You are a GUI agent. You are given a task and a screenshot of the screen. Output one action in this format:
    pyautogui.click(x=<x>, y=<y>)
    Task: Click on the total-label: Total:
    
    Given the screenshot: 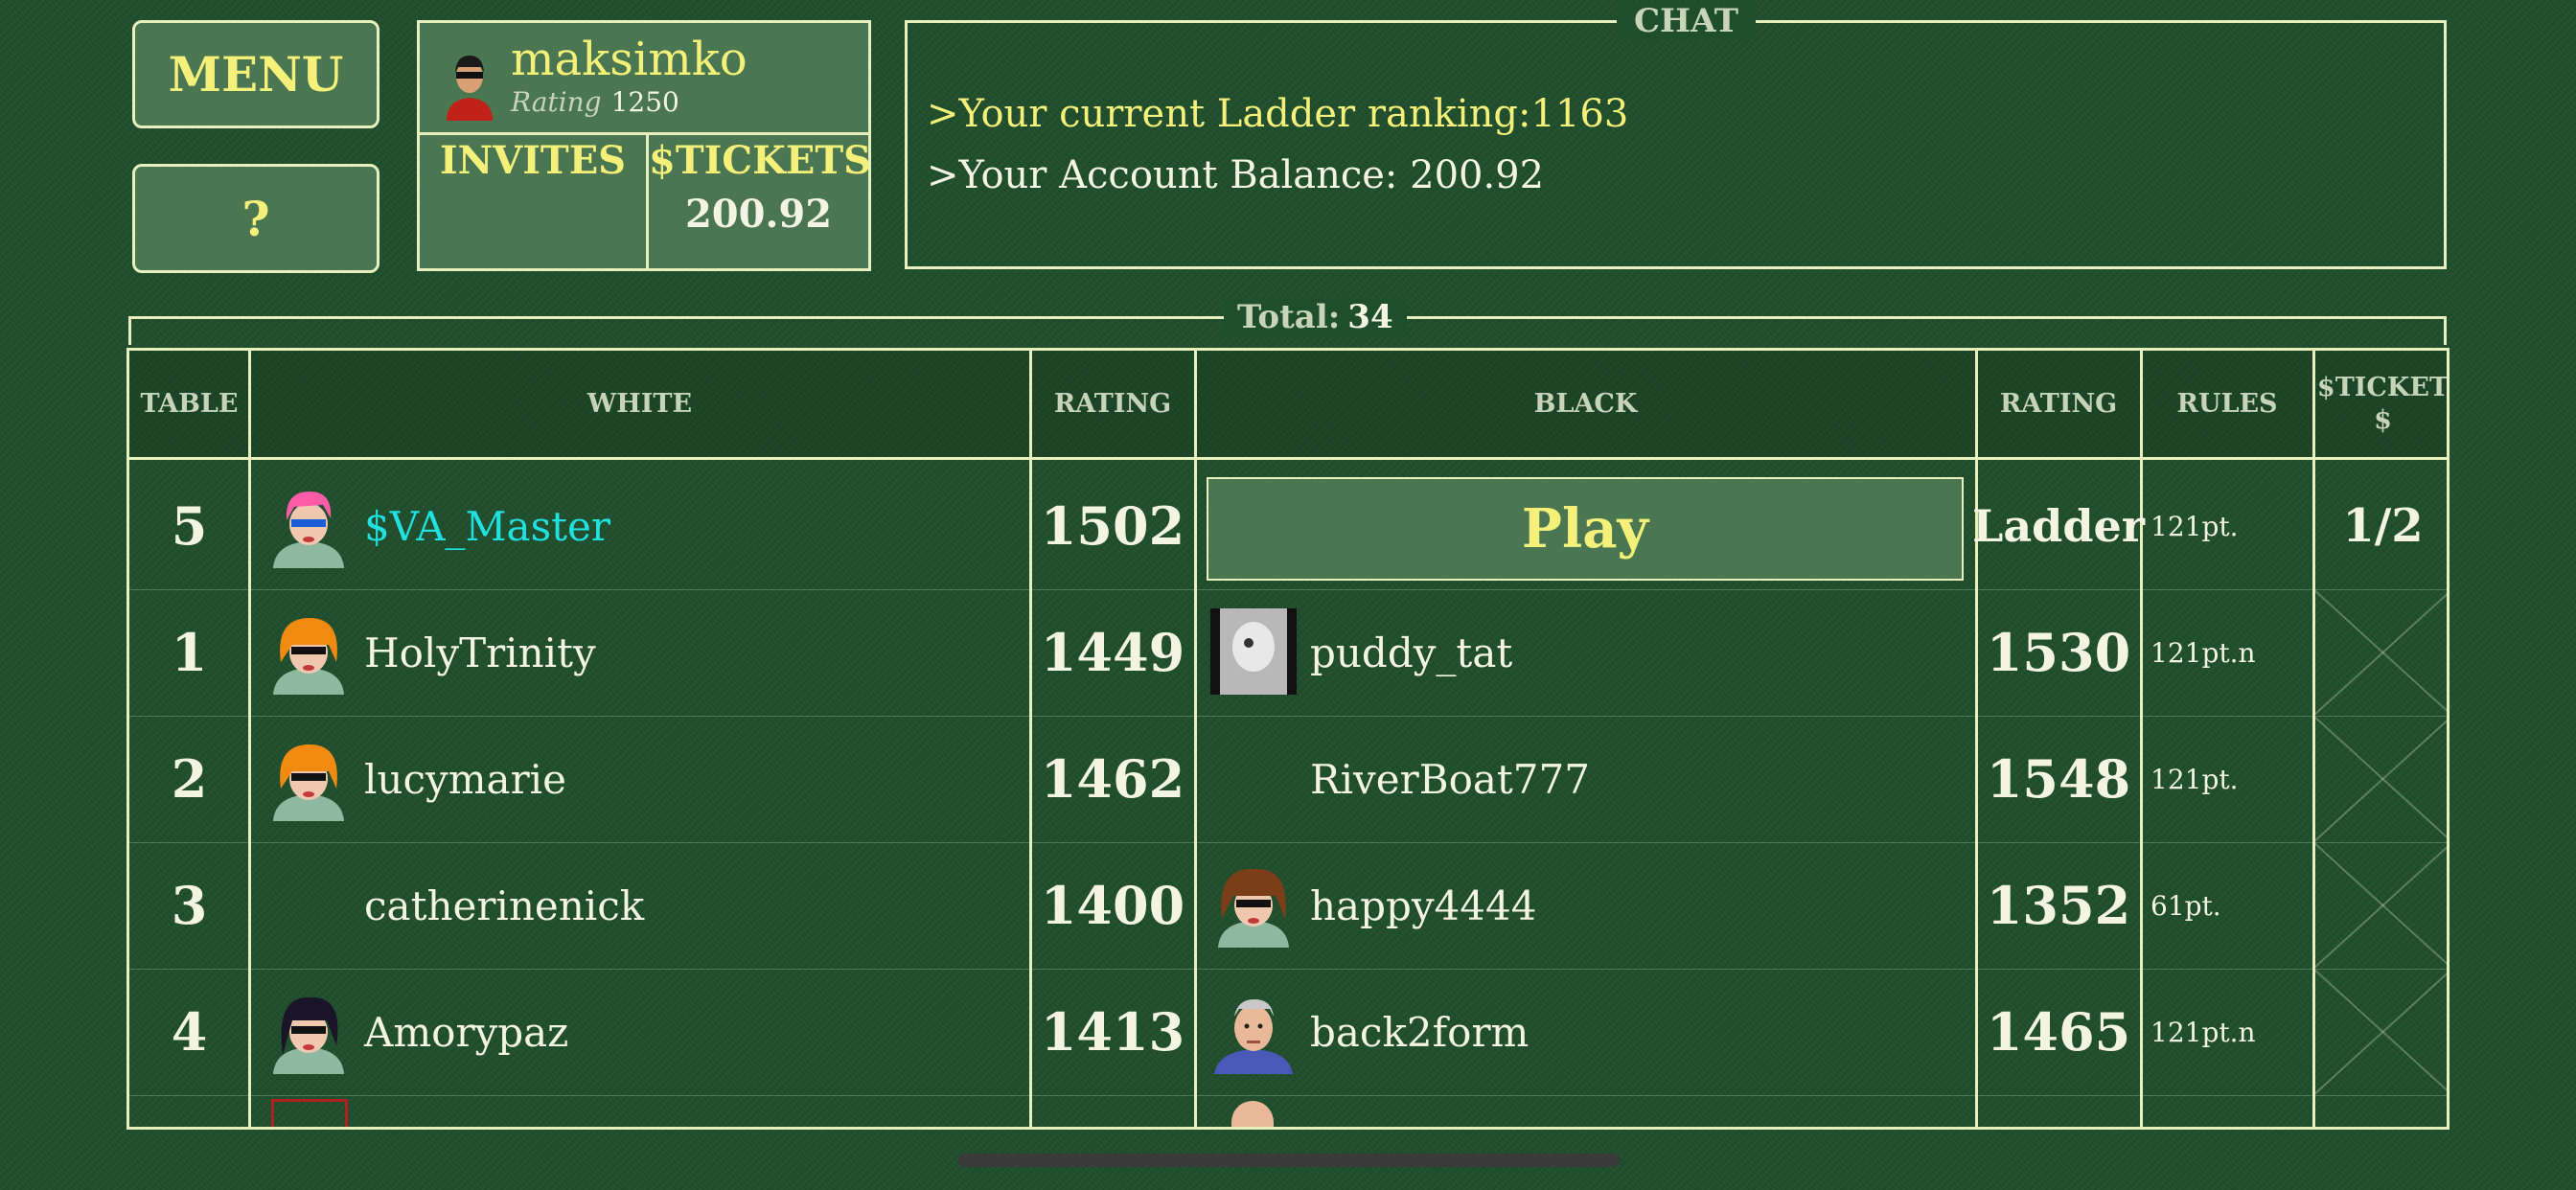 What is the action you would take?
    pyautogui.click(x=1289, y=317)
    